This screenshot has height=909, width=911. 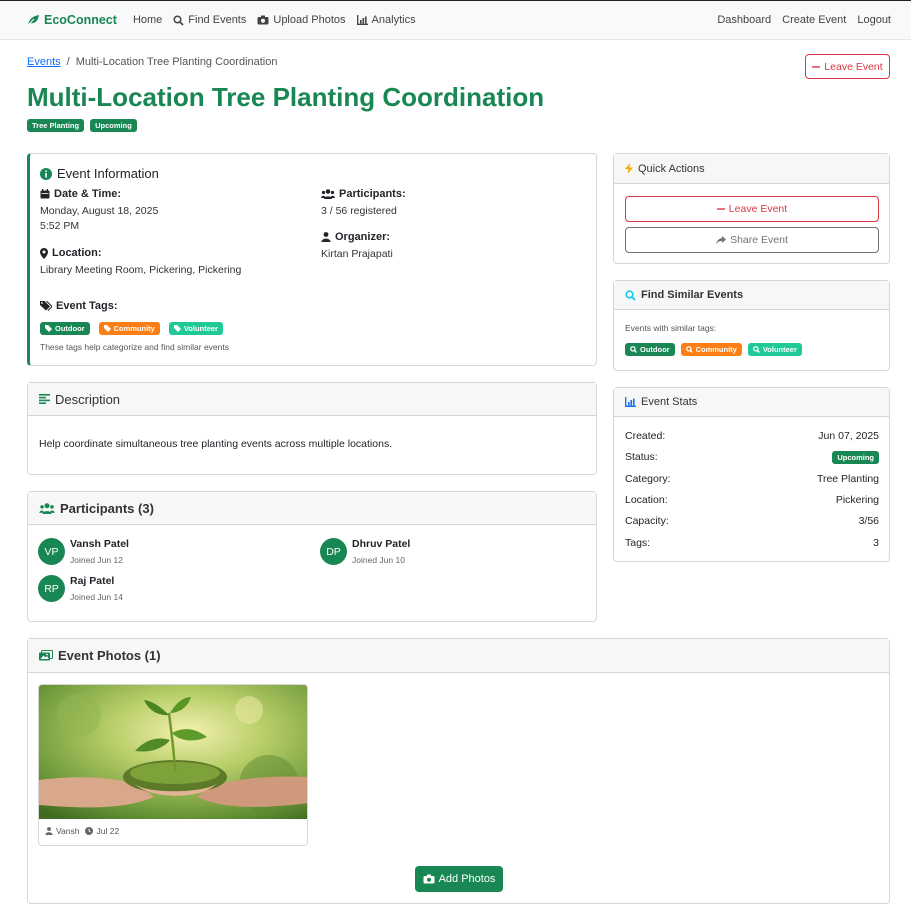 I want to click on tag-community: Community, so click(x=129, y=328).